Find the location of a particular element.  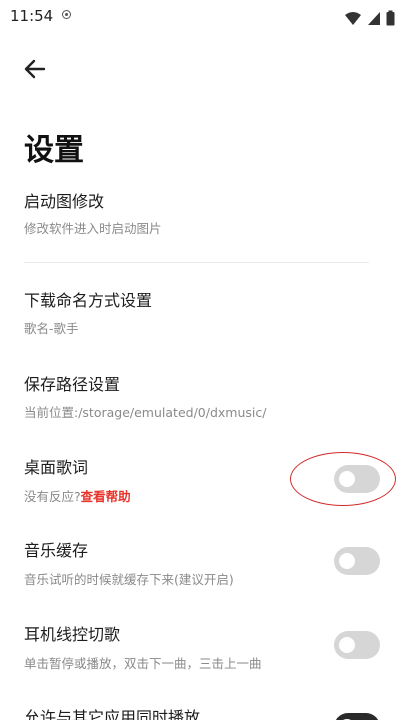

setting-subtitle: 音乐试听的时候就缓存下来(建议开启) is located at coordinates (129, 579).